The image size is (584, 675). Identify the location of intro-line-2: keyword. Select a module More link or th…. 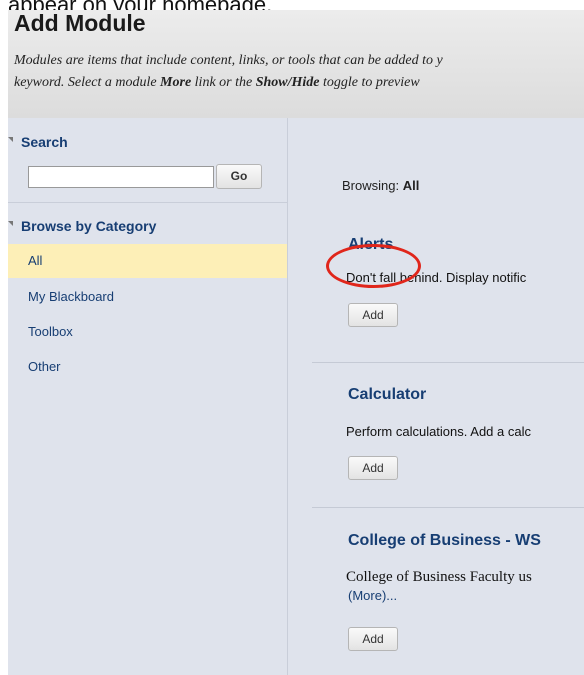
(299, 83).